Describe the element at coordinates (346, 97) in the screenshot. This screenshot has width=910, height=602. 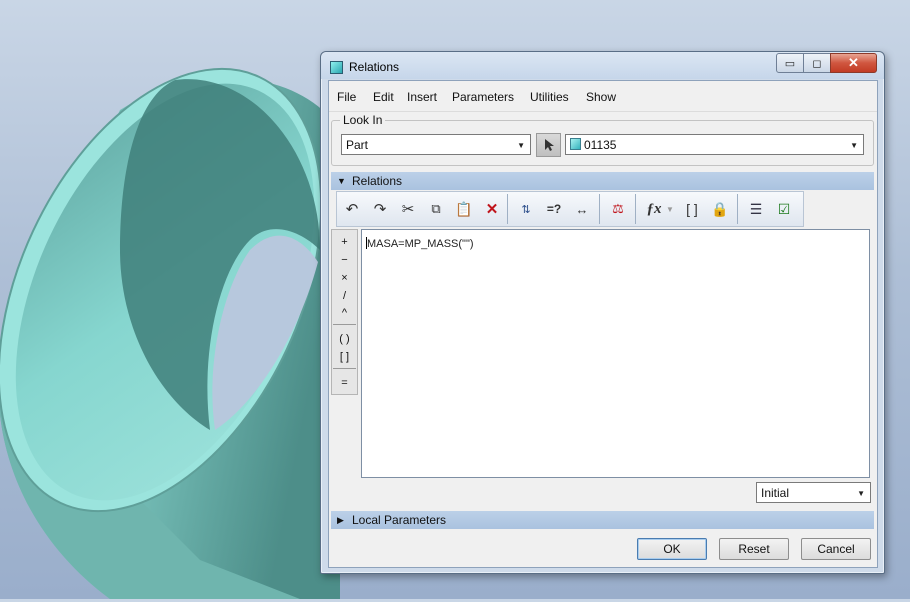
I see `menu-file: File` at that location.